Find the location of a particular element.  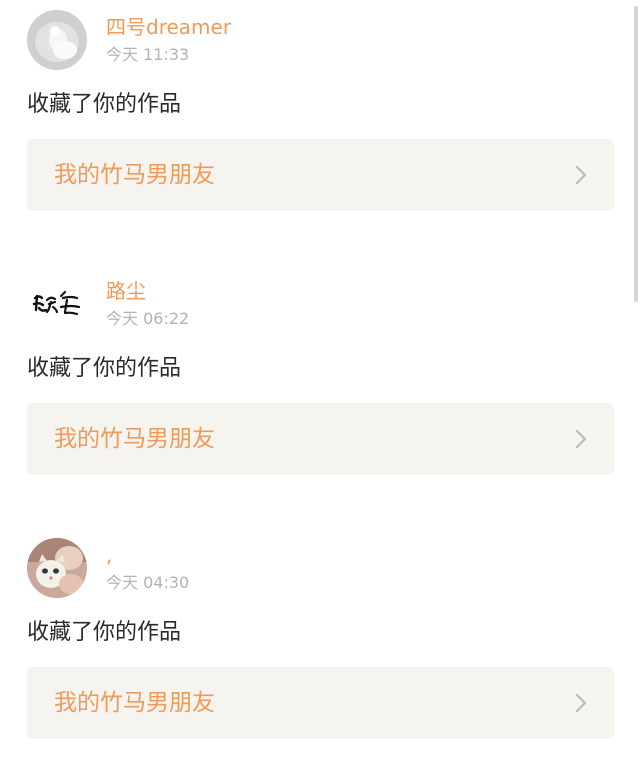

calligraphy-avatar-icon is located at coordinates (57, 304).